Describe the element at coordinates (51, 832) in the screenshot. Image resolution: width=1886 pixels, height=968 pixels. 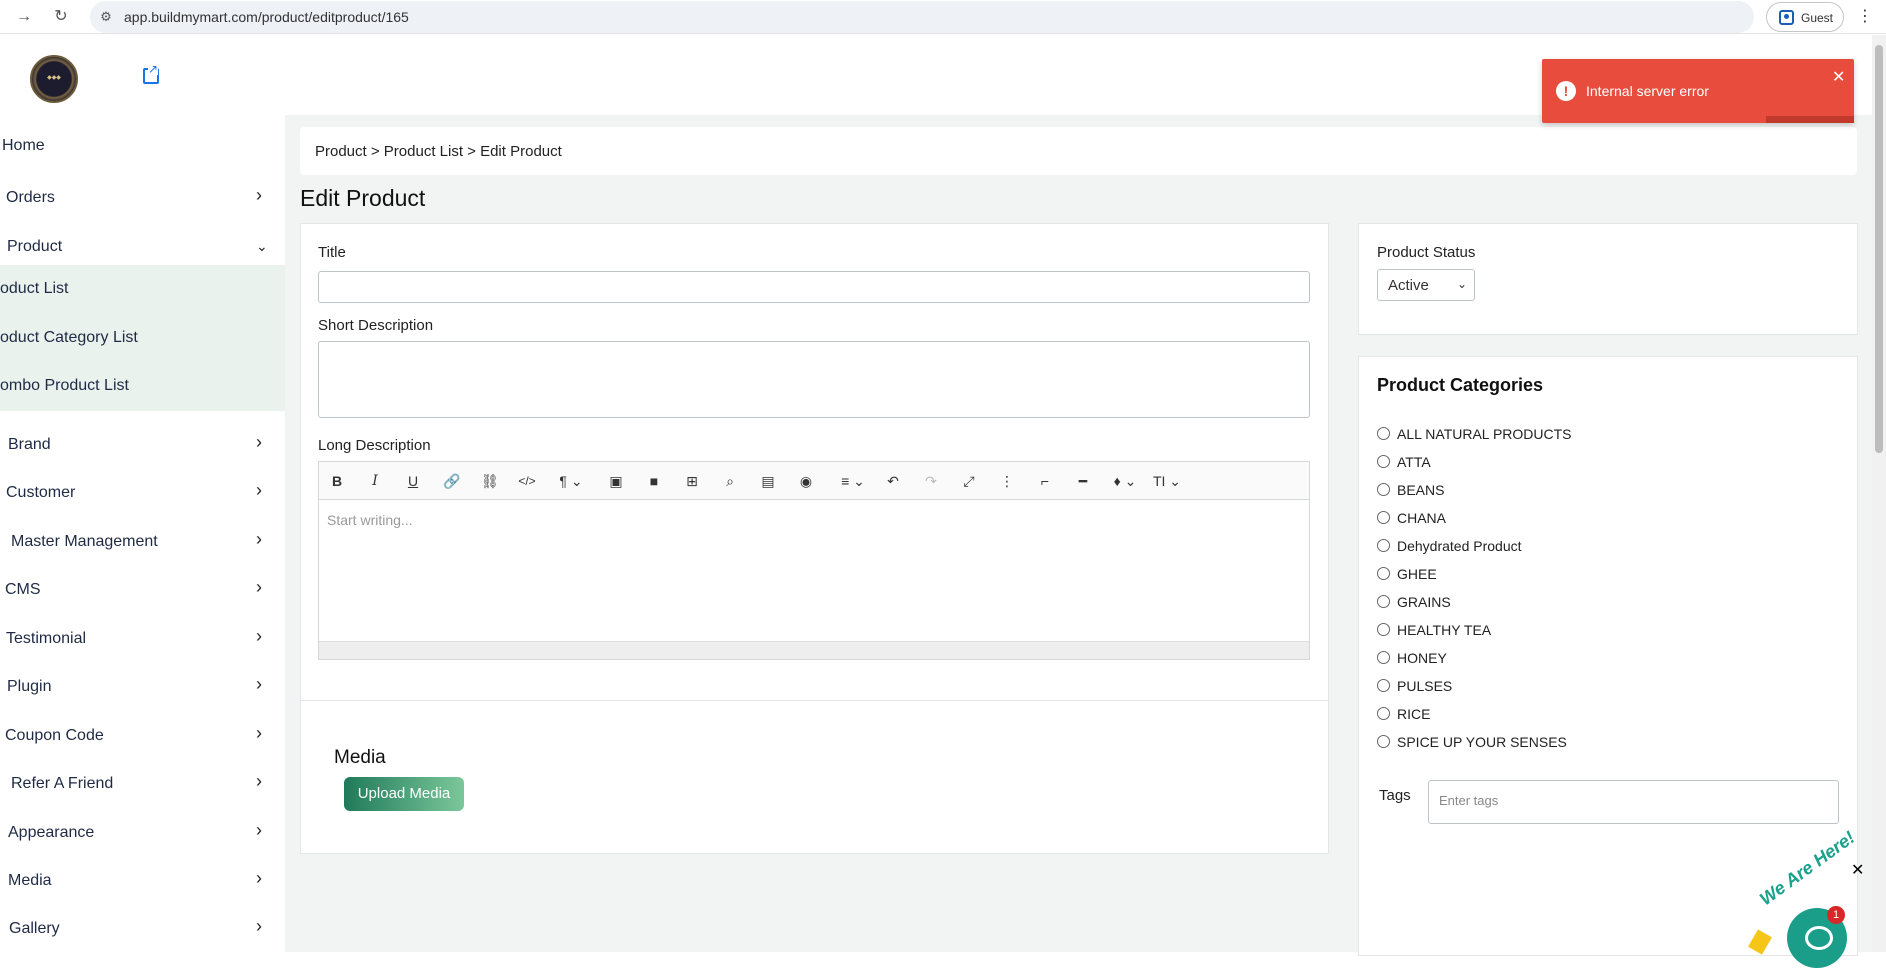
I see `sidebar-item-label: Appearance` at that location.